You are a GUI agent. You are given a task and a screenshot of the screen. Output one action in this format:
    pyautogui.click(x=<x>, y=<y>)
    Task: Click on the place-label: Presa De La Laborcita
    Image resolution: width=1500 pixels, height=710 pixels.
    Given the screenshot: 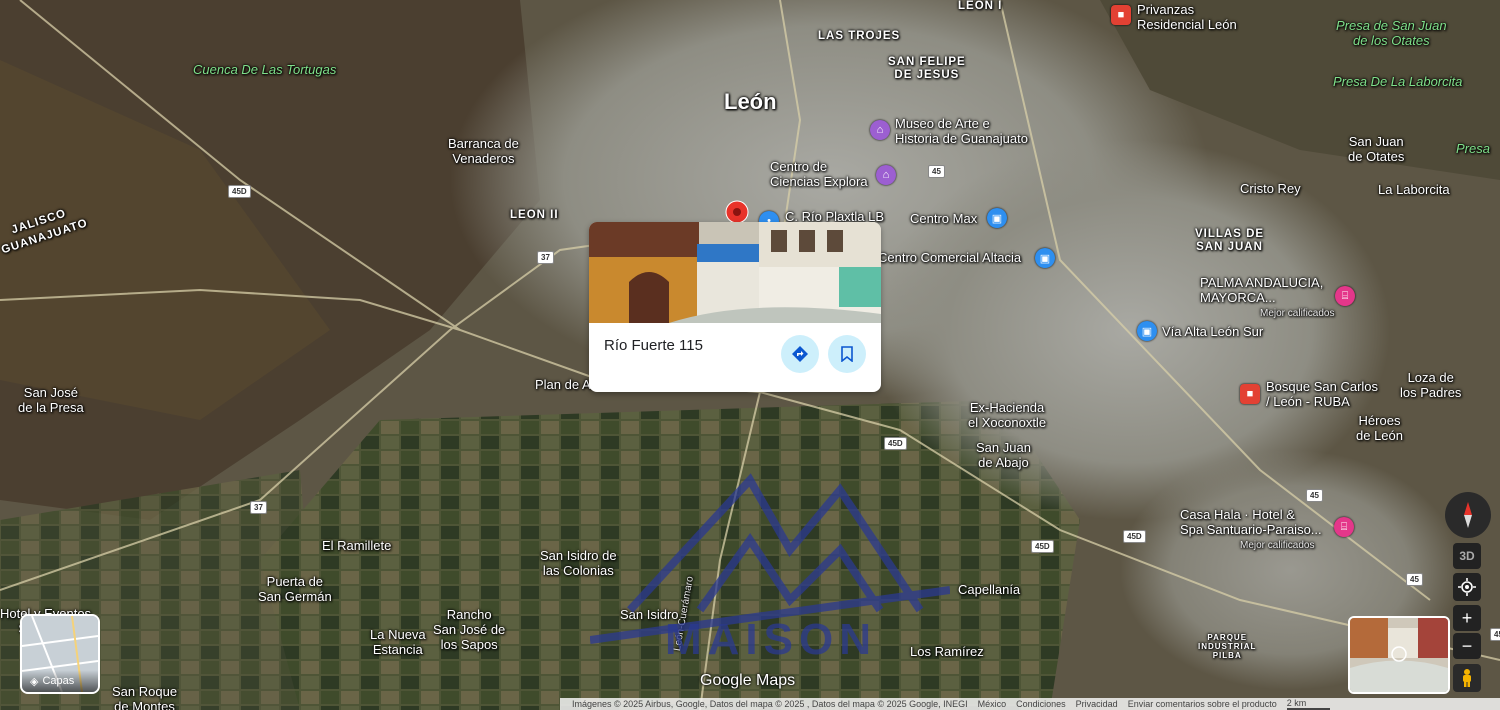 What is the action you would take?
    pyautogui.click(x=1397, y=82)
    